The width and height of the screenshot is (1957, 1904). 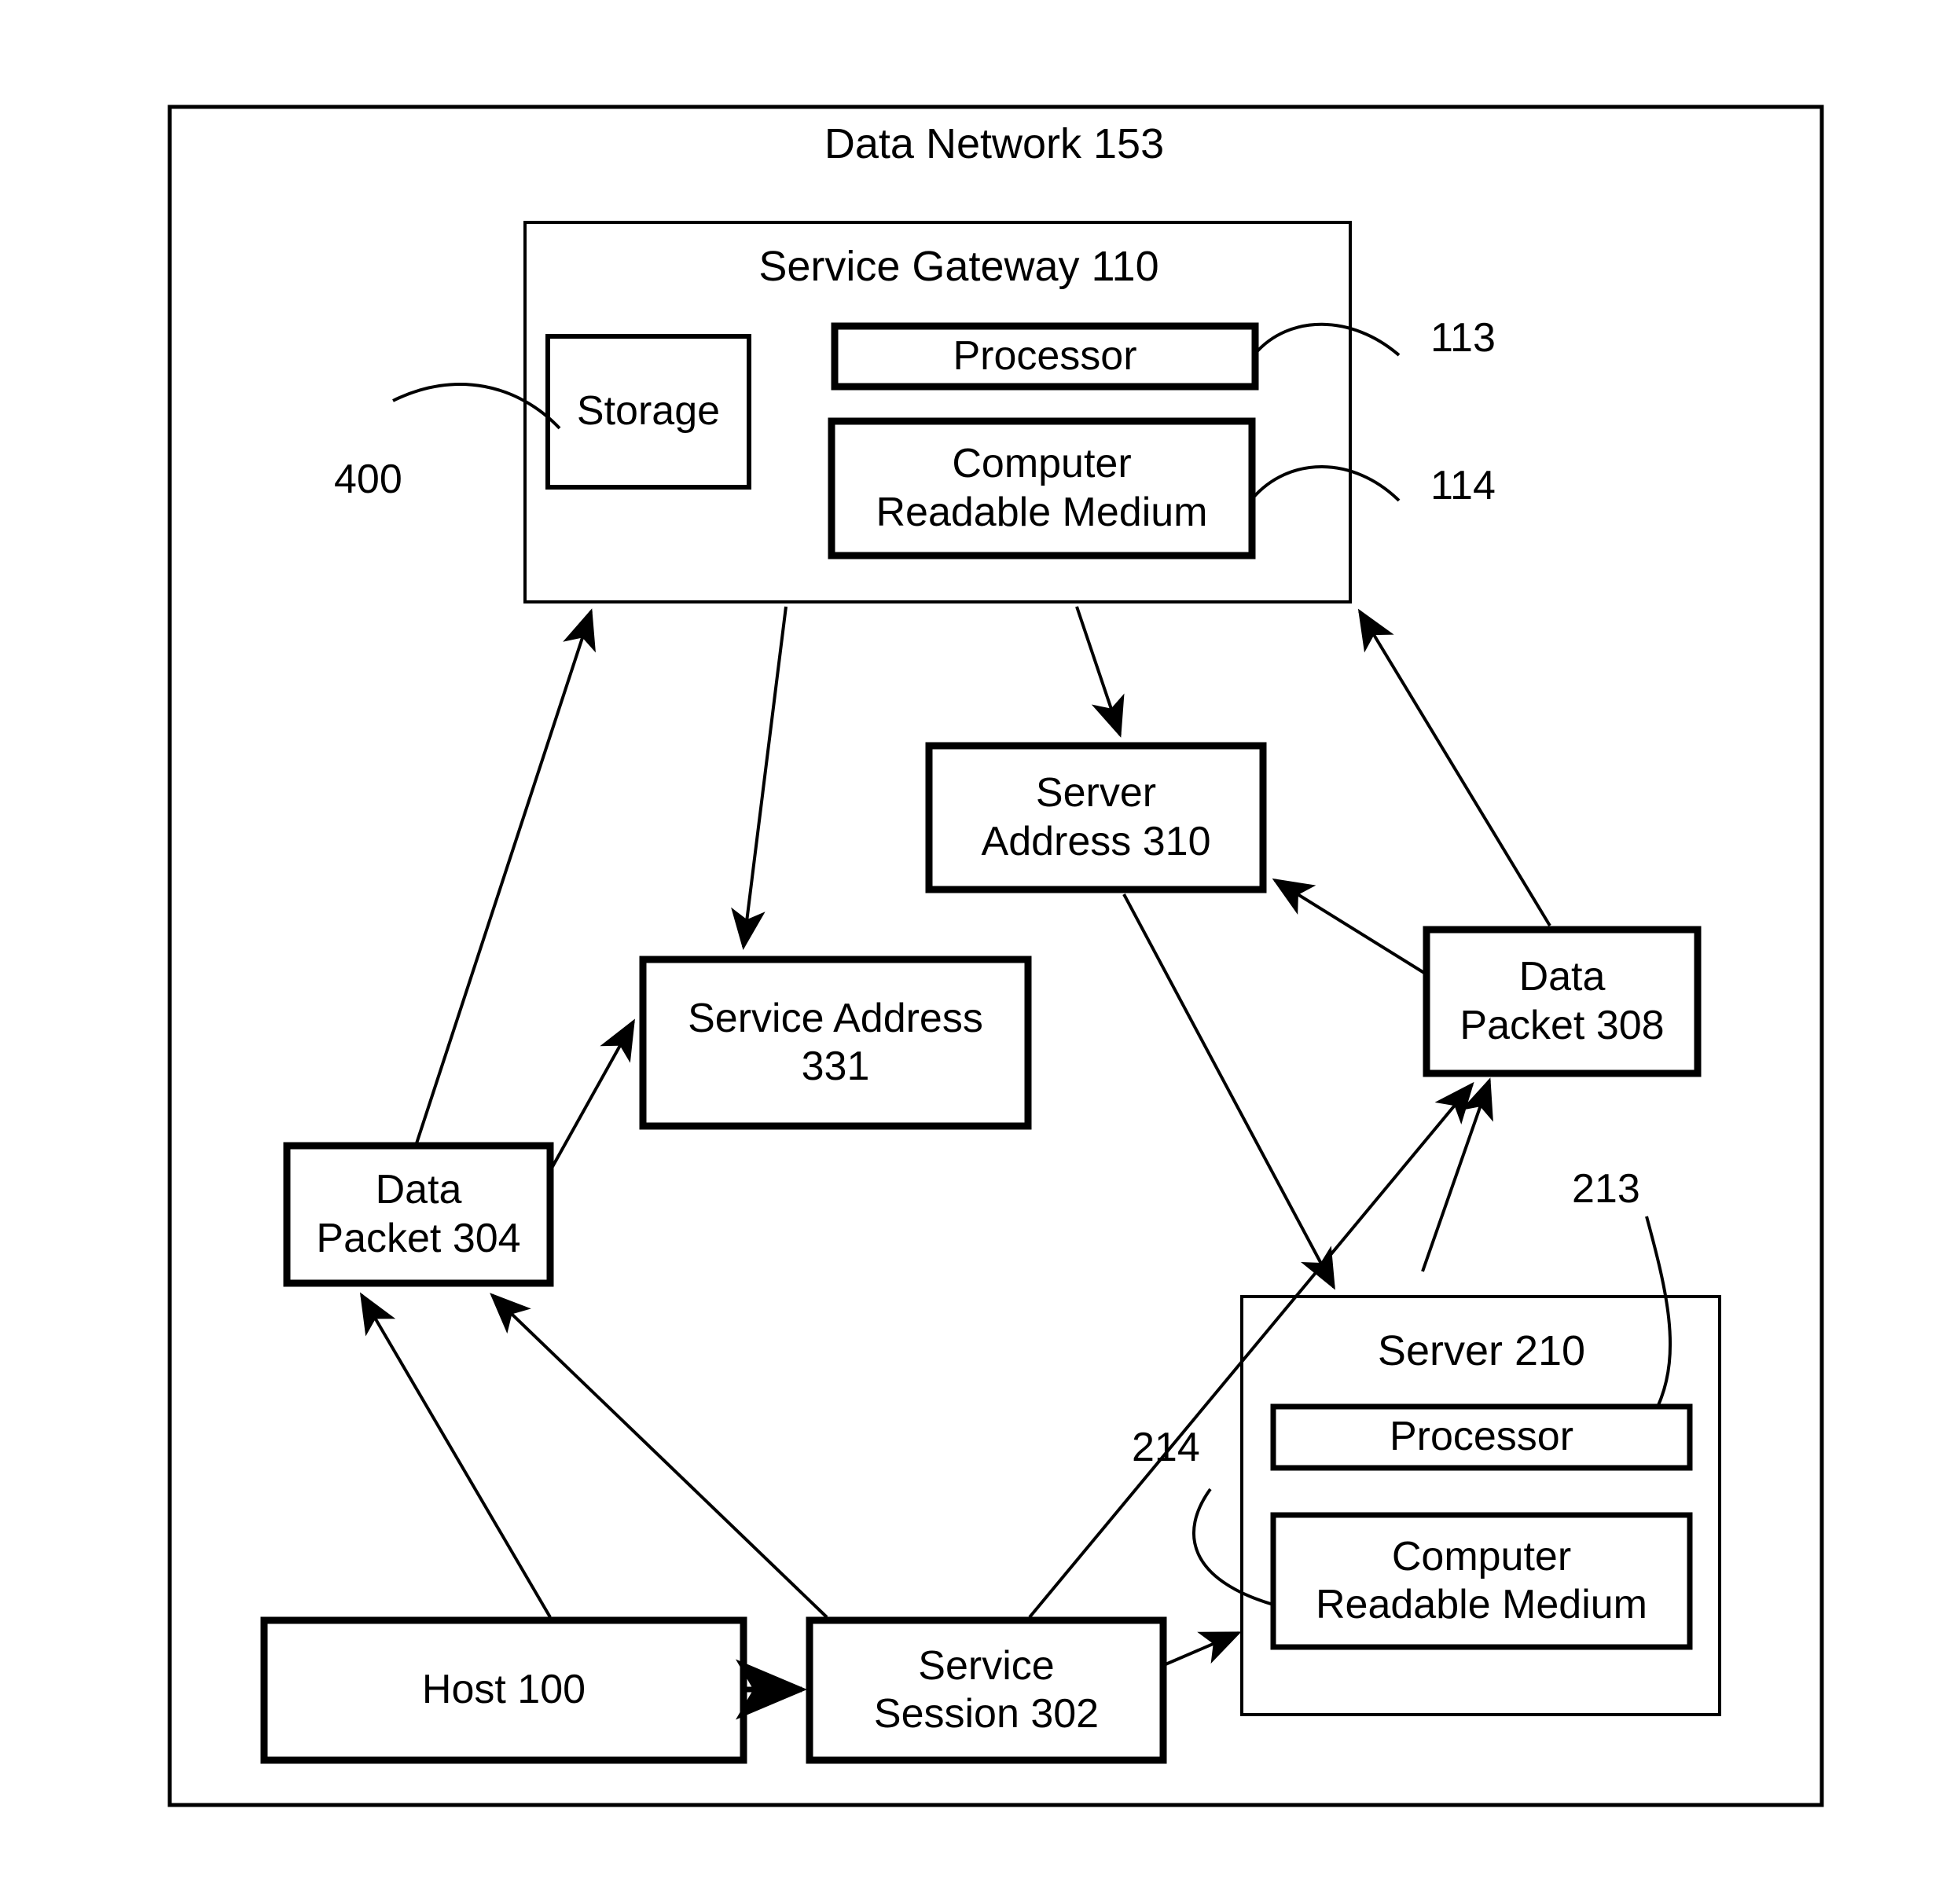 What do you see at coordinates (455, 1455) in the screenshot?
I see `arrow-host-to-dp304` at bounding box center [455, 1455].